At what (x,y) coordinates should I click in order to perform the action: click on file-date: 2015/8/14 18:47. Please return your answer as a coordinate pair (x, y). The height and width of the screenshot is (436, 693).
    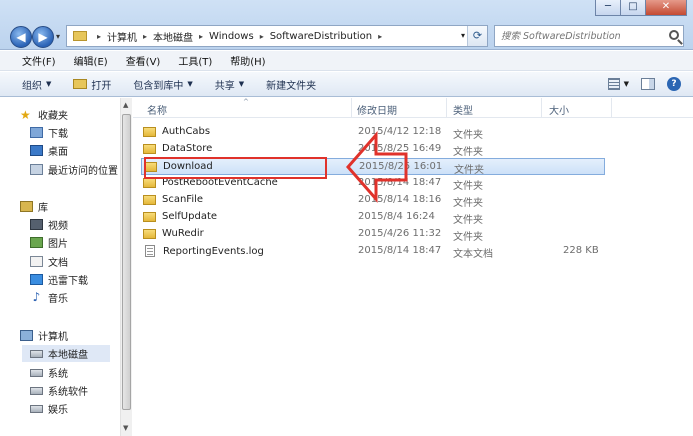
    Looking at the image, I should click on (400, 250).